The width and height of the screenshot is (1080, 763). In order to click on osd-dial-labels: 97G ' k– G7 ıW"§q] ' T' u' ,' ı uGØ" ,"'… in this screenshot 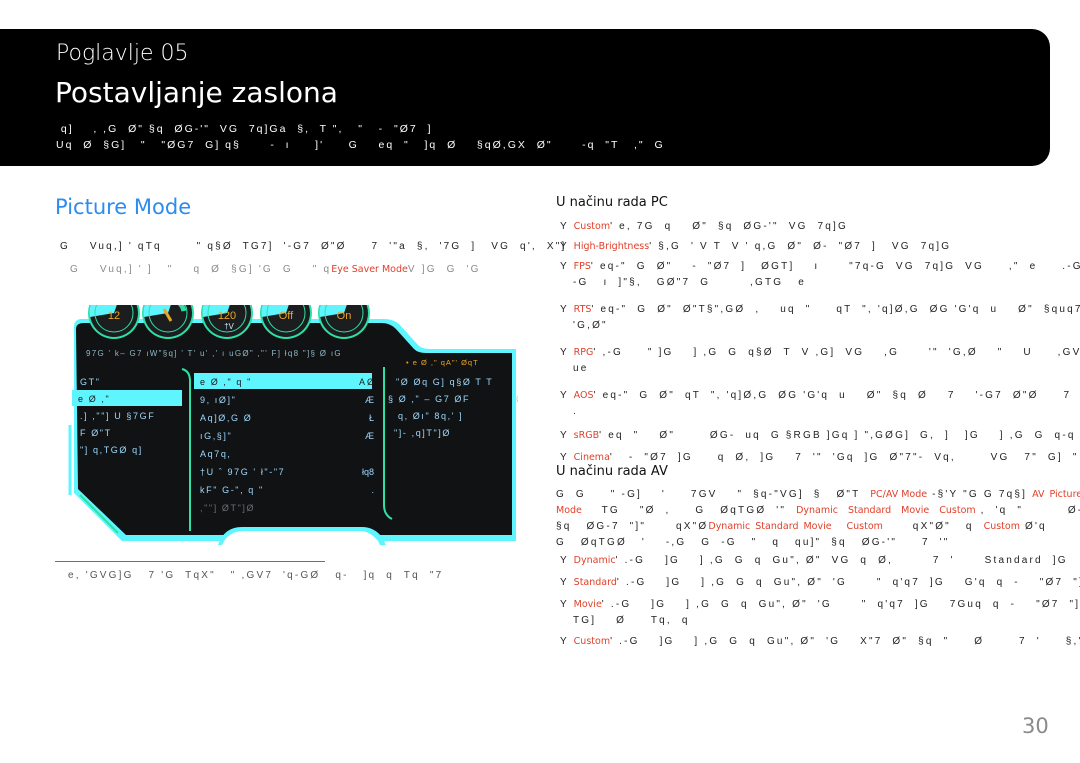, I will do `click(214, 353)`.